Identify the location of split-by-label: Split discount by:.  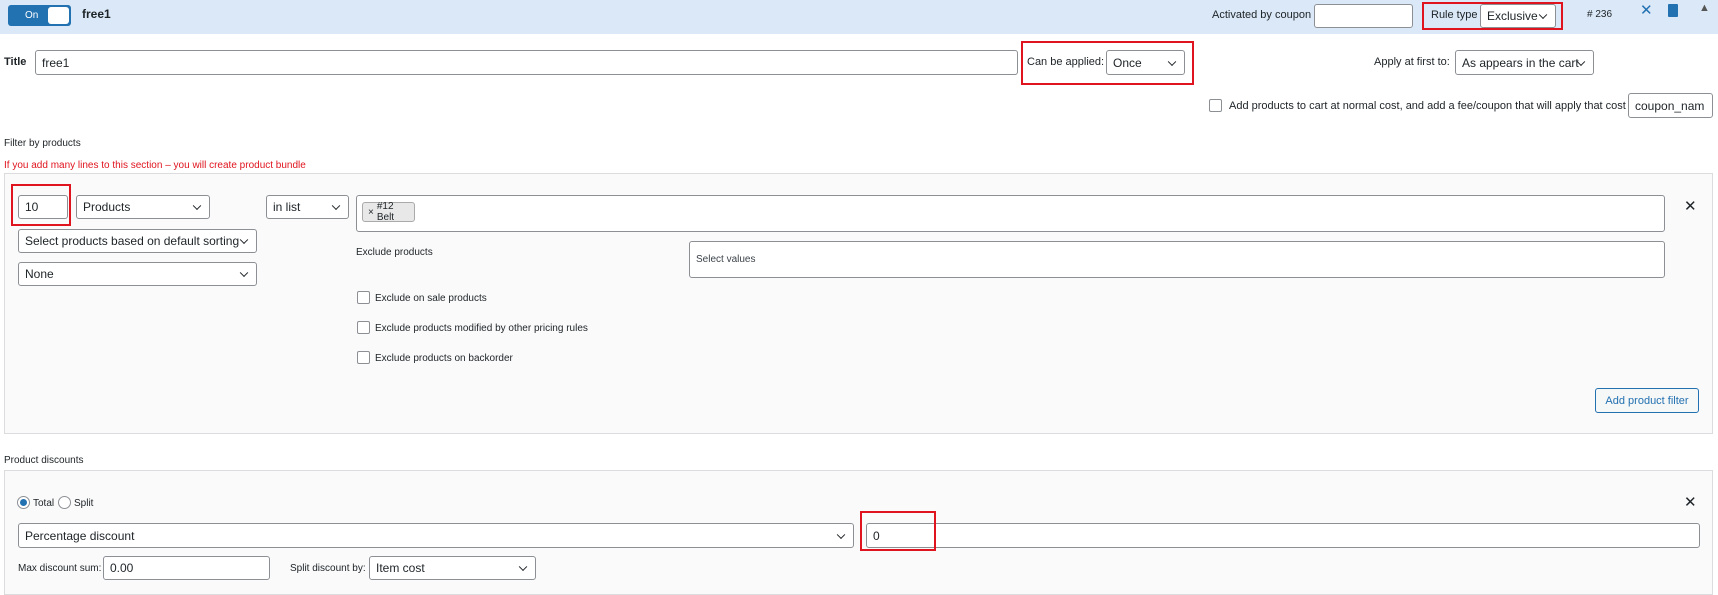
(328, 568).